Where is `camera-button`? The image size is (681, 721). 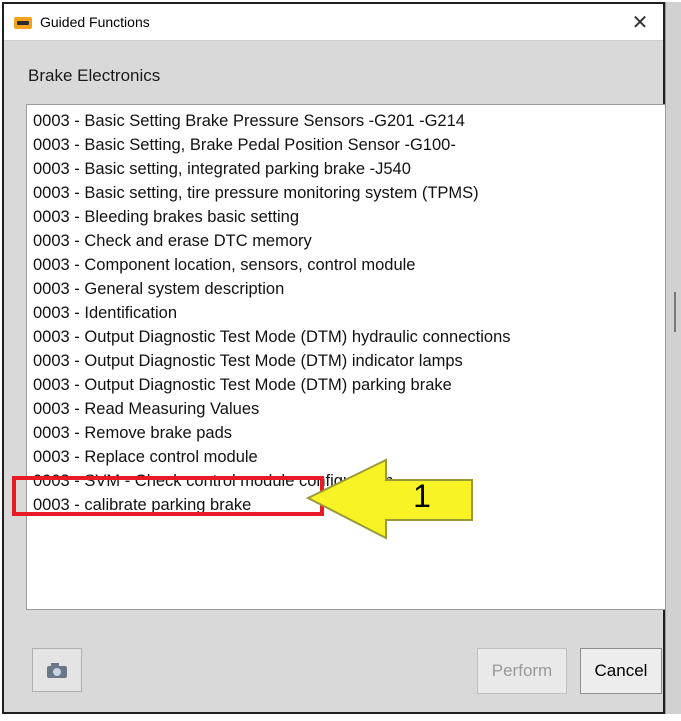 camera-button is located at coordinates (57, 670).